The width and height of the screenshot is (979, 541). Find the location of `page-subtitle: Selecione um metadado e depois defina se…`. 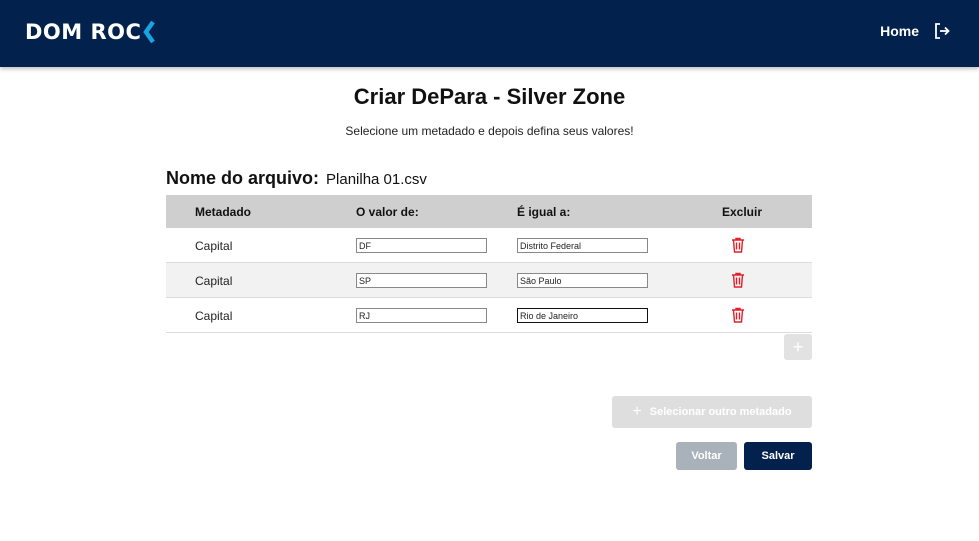

page-subtitle: Selecione um metadado e depois defina se… is located at coordinates (489, 131).